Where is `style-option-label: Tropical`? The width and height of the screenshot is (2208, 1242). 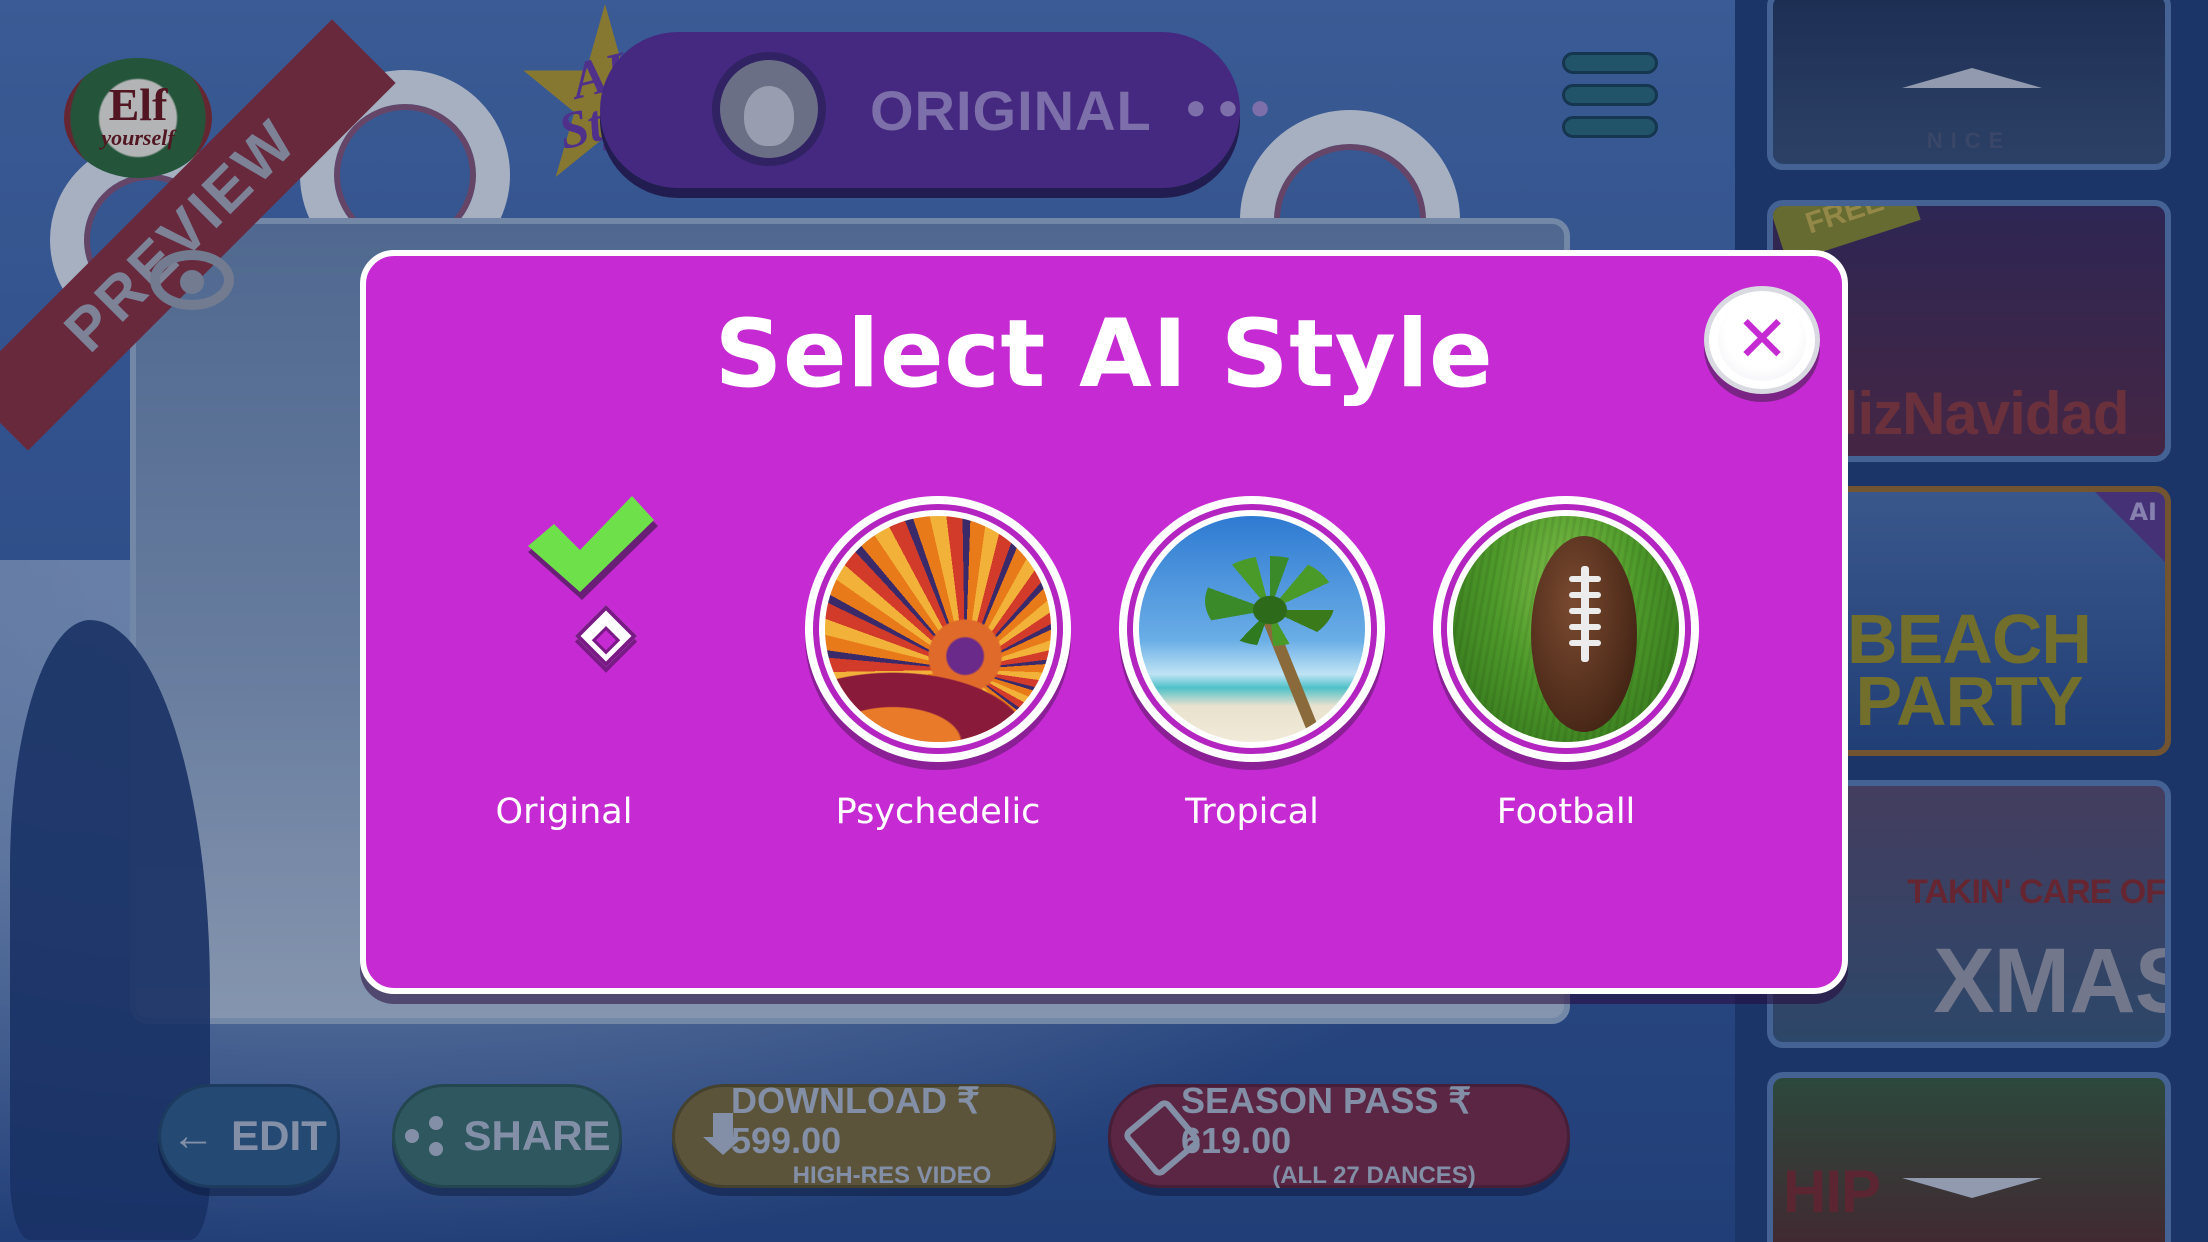
style-option-label: Tropical is located at coordinates (1252, 812).